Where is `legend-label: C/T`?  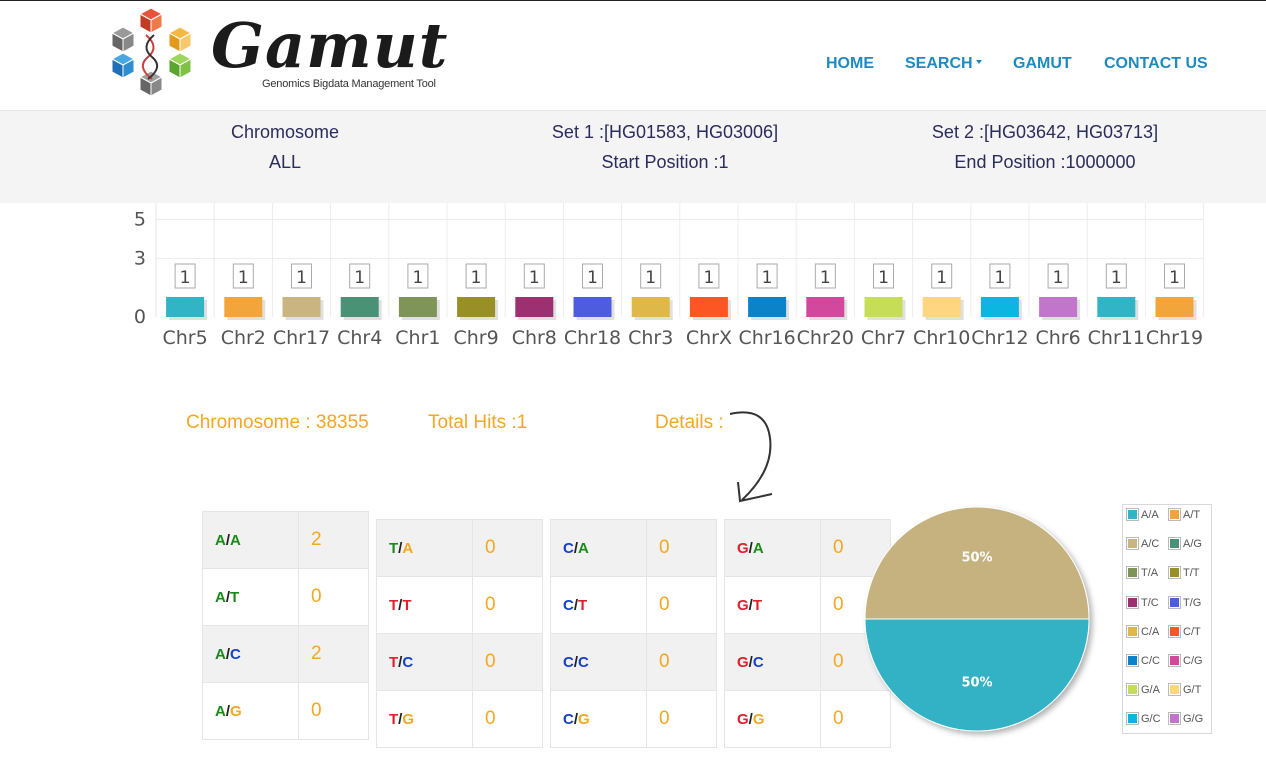 legend-label: C/T is located at coordinates (1192, 631).